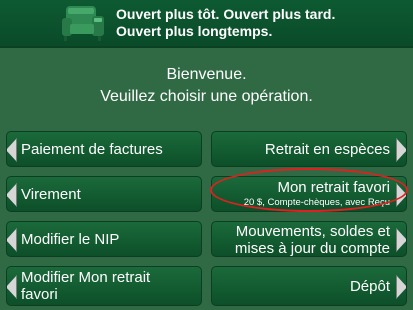 The height and width of the screenshot is (310, 413). I want to click on deposit-button: Dépôt, so click(309, 286).